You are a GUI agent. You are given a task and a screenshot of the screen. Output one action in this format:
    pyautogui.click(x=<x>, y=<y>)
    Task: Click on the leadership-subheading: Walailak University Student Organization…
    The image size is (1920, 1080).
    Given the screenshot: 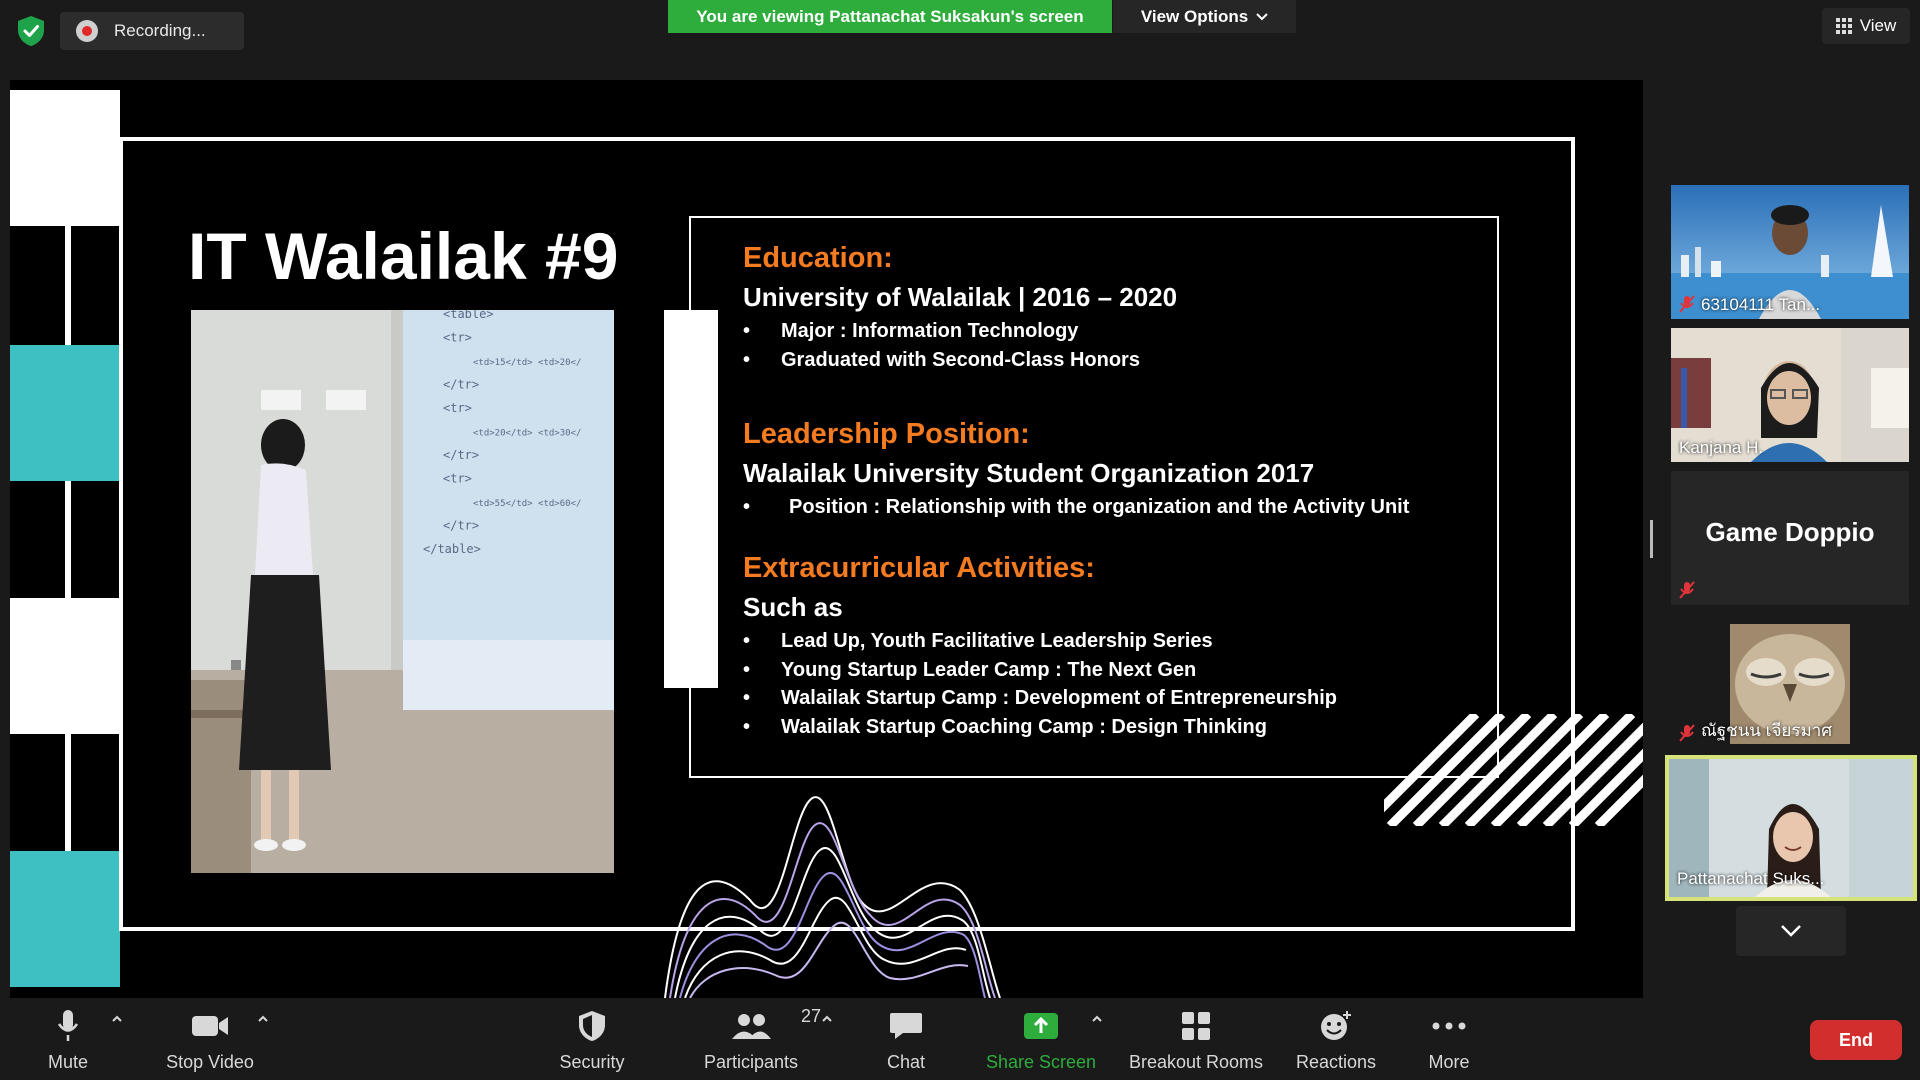 What is the action you would take?
    pyautogui.click(x=1029, y=473)
    